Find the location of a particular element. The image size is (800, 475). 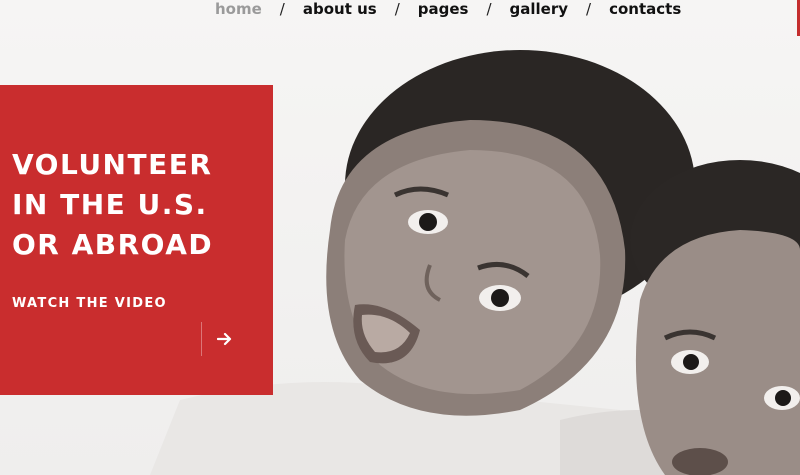

nav-item-contacts: contacts is located at coordinates (645, 9).